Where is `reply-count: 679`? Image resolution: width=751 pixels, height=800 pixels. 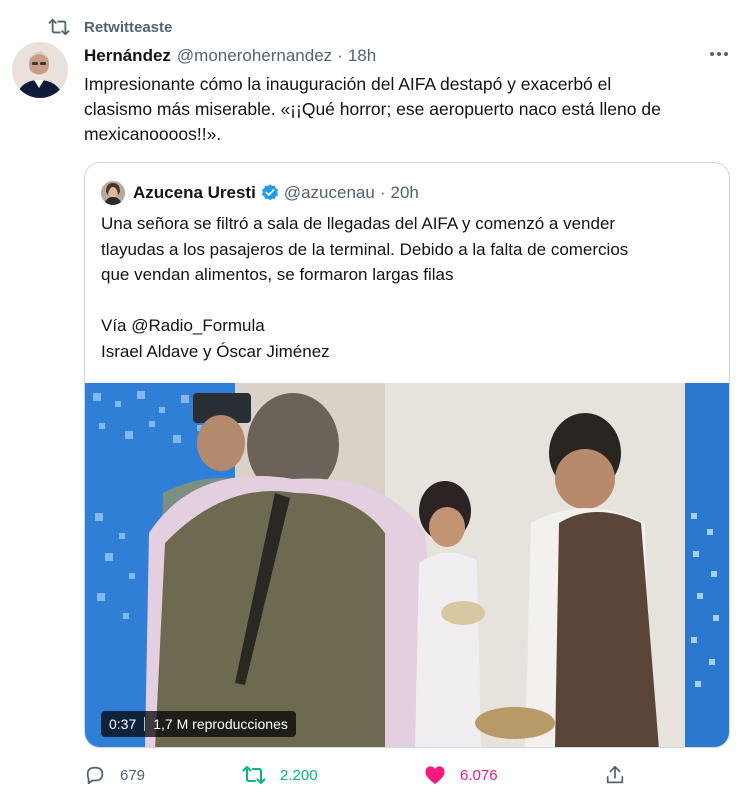 reply-count: 679 is located at coordinates (133, 775).